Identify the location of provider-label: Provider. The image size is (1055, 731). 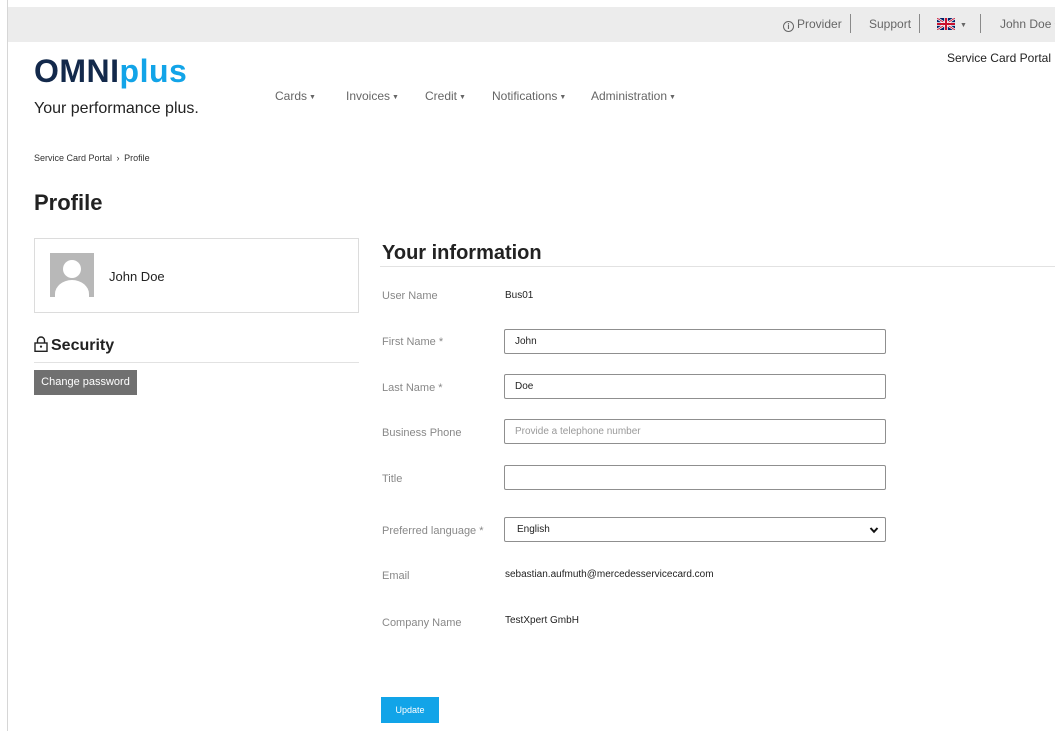
(819, 24).